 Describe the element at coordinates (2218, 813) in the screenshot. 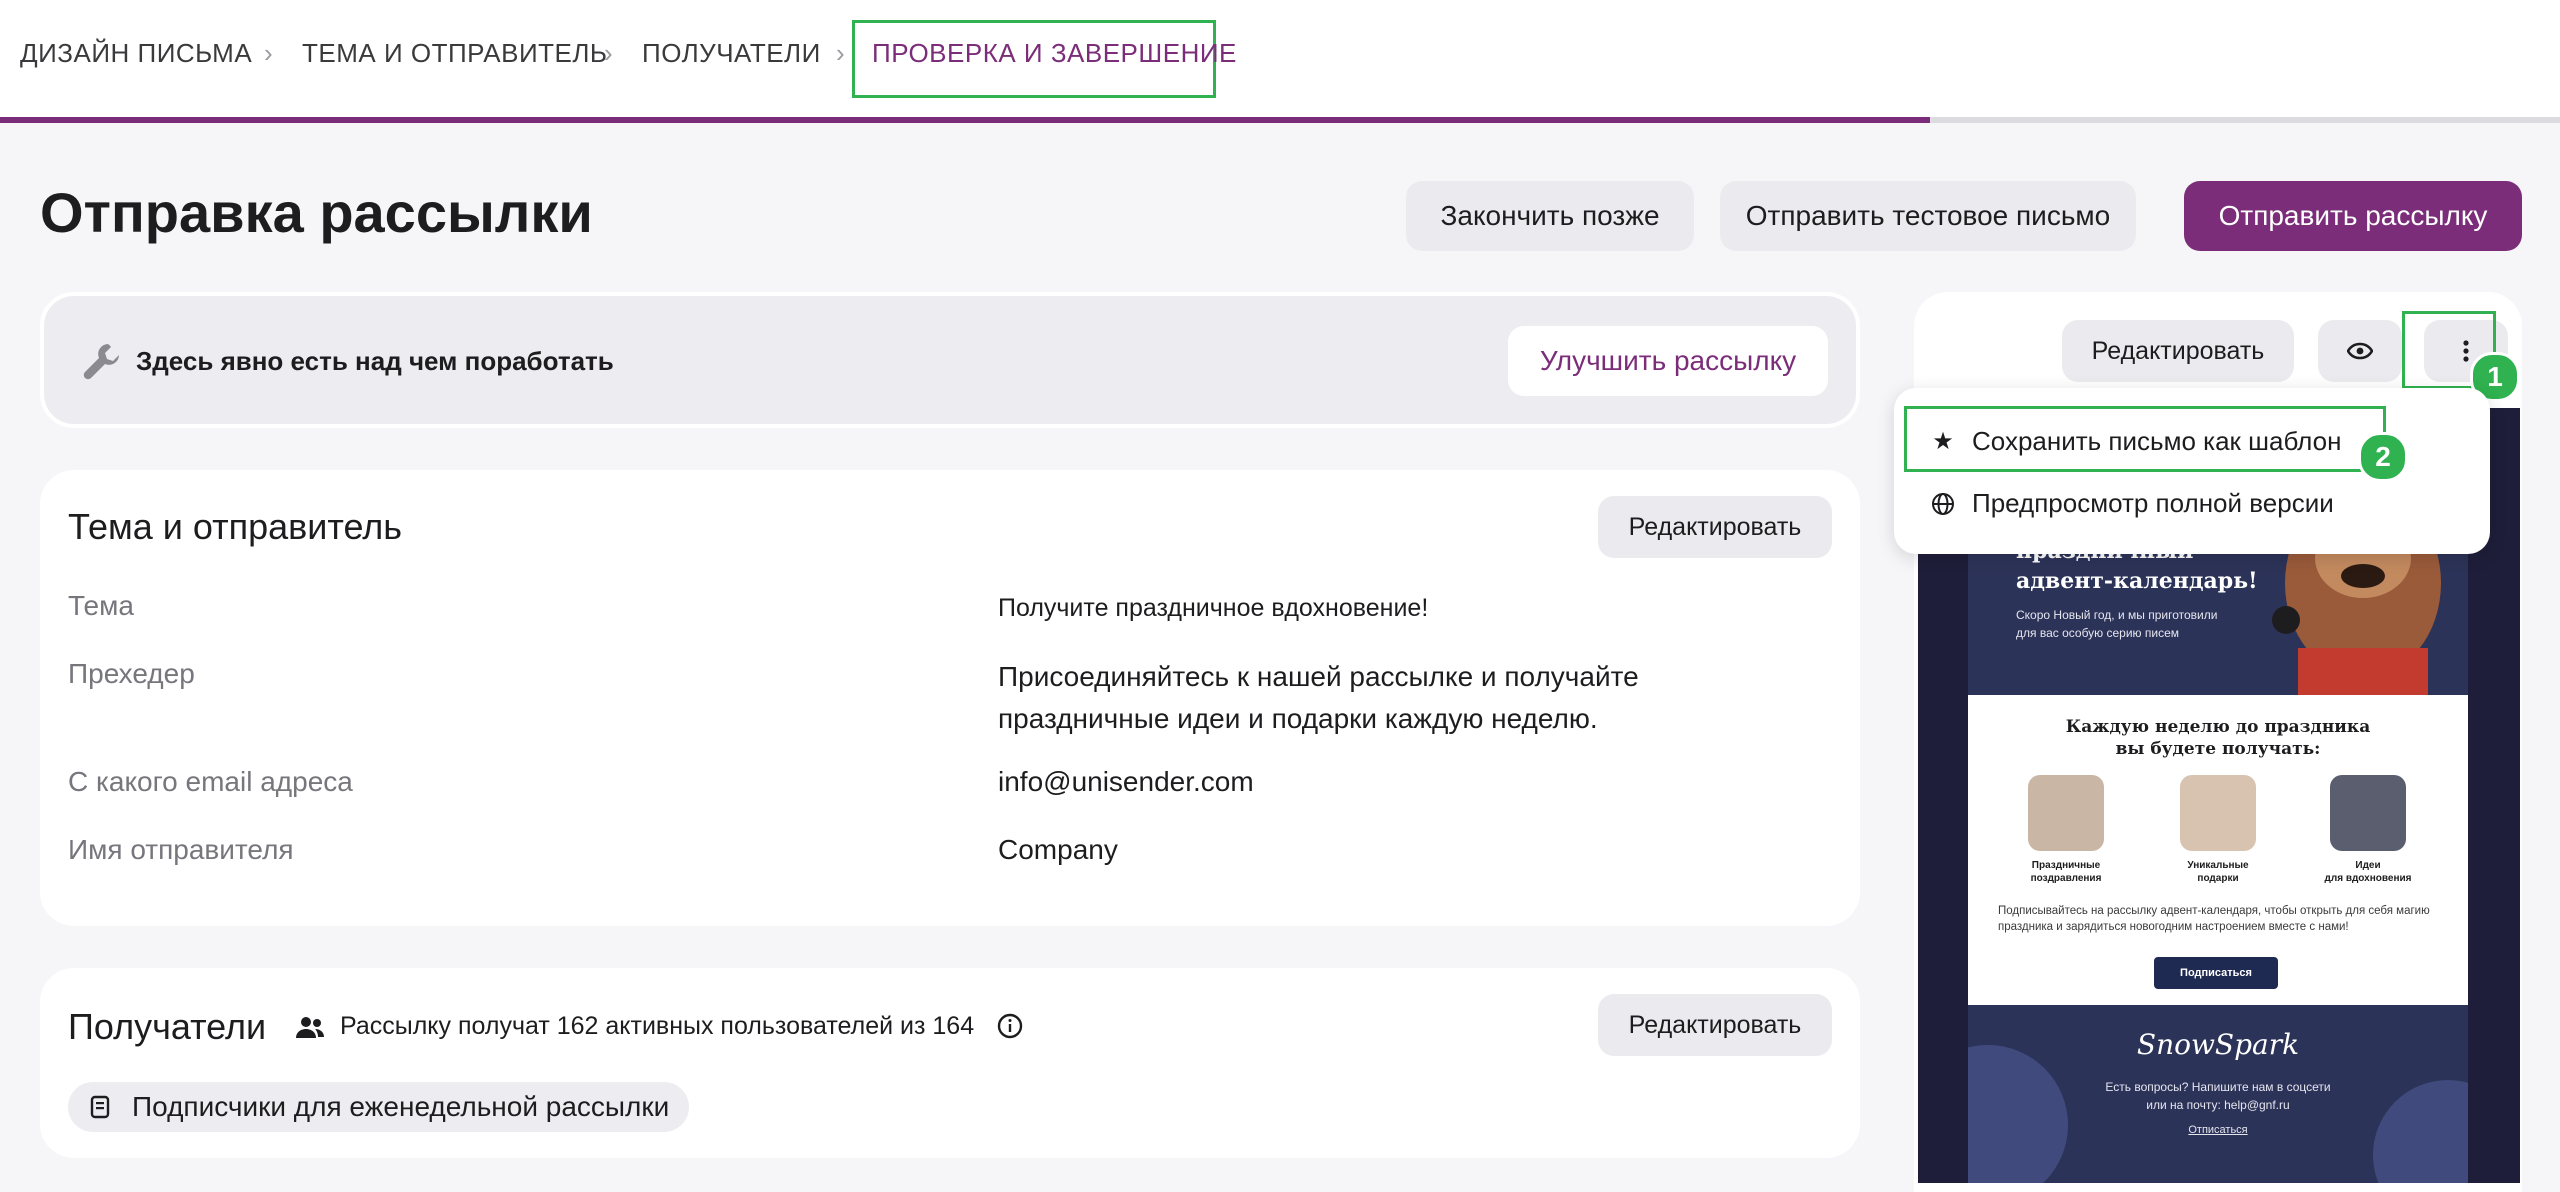

I see `house-image` at that location.